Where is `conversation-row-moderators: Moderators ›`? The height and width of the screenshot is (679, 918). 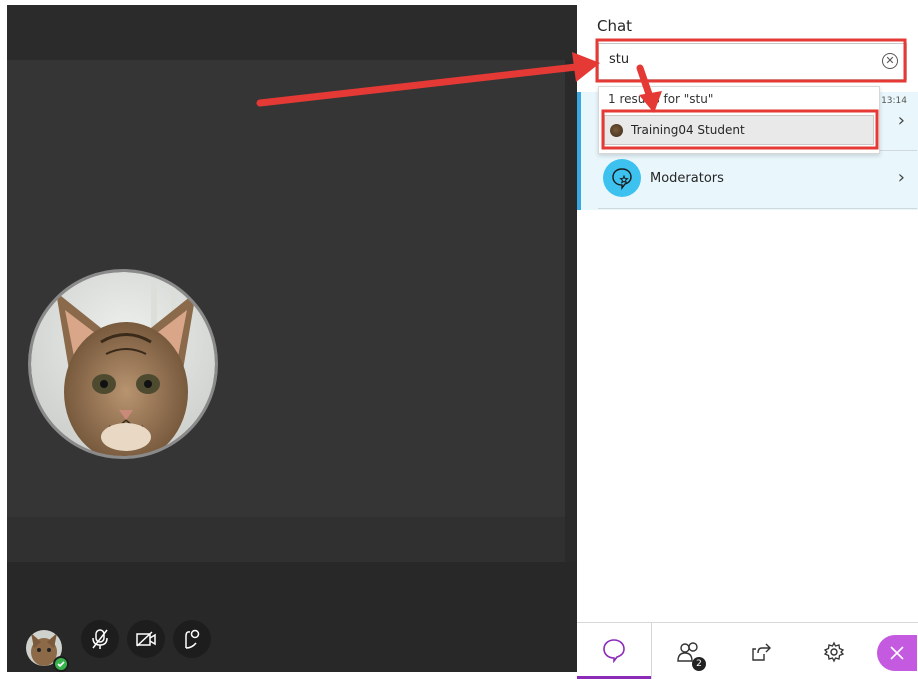 conversation-row-moderators: Moderators › is located at coordinates (757, 180).